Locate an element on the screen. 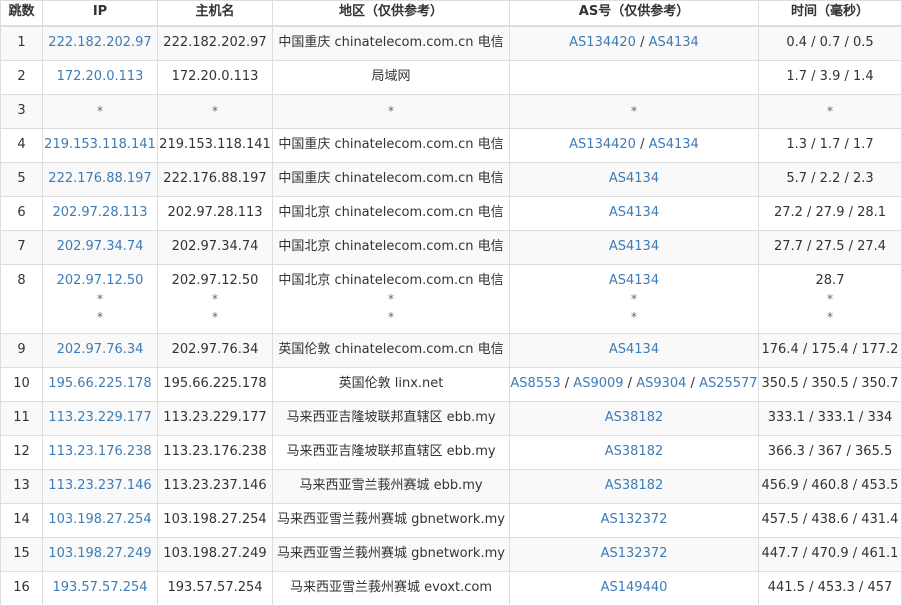  ip-link: 195.66.225.178 is located at coordinates (100, 384).